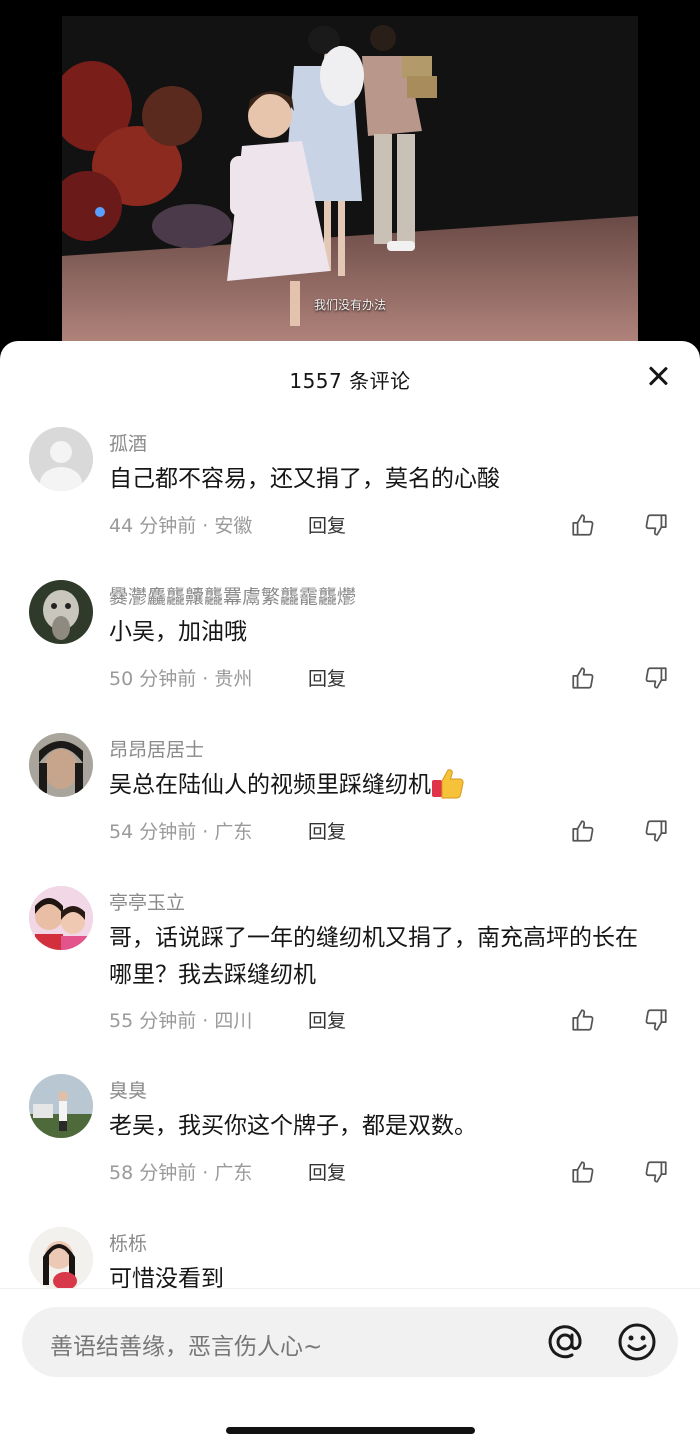  What do you see at coordinates (350, 497) in the screenshot?
I see `comment-item: 孤酒 自己都不容易，还又捐了，莫名的心酸 44 分钟前 · 安徽 回复` at bounding box center [350, 497].